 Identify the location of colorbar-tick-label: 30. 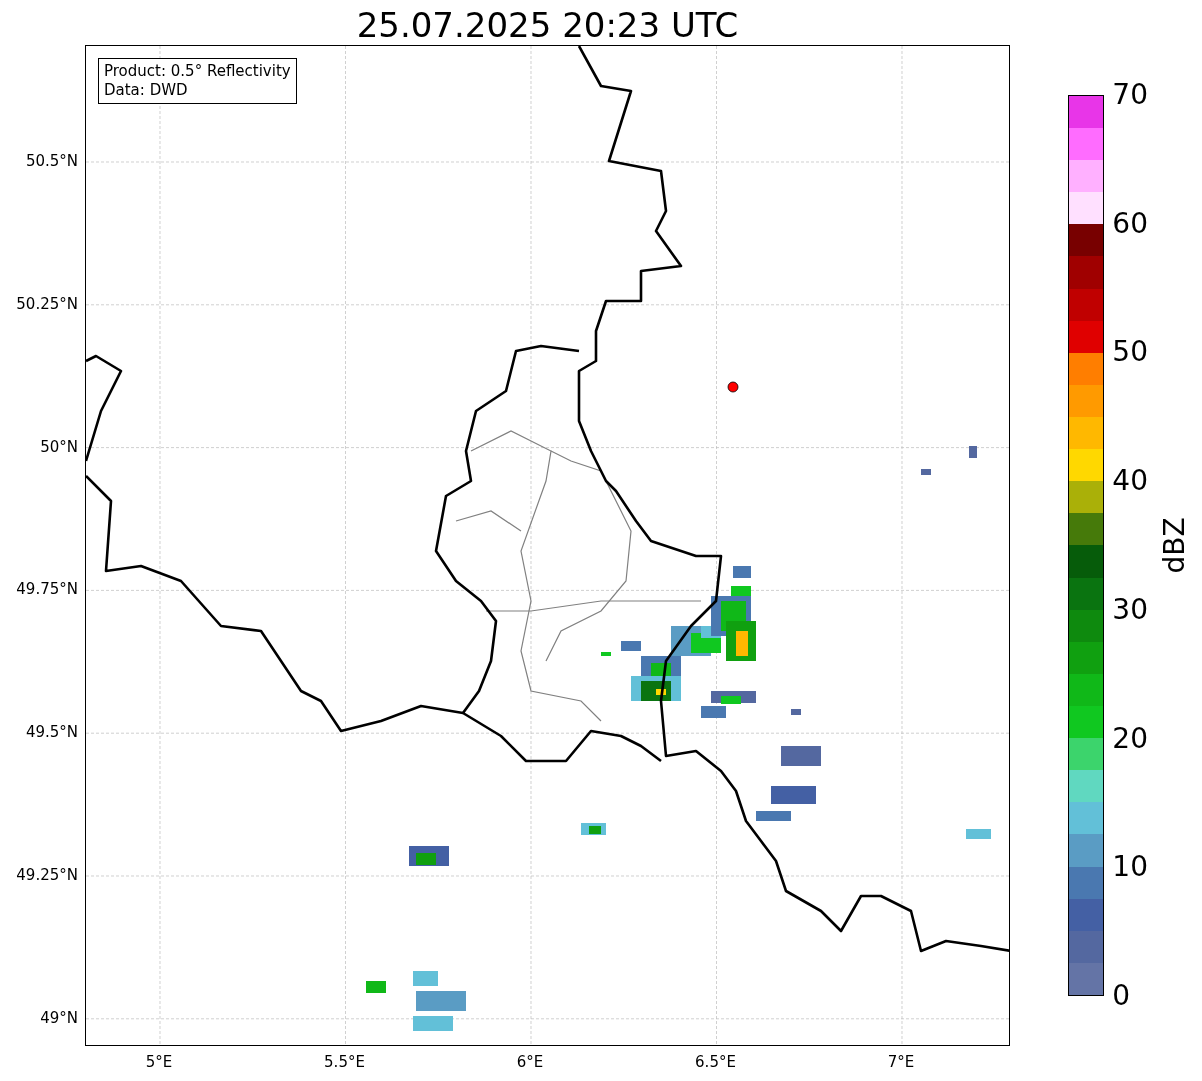
(1130, 609).